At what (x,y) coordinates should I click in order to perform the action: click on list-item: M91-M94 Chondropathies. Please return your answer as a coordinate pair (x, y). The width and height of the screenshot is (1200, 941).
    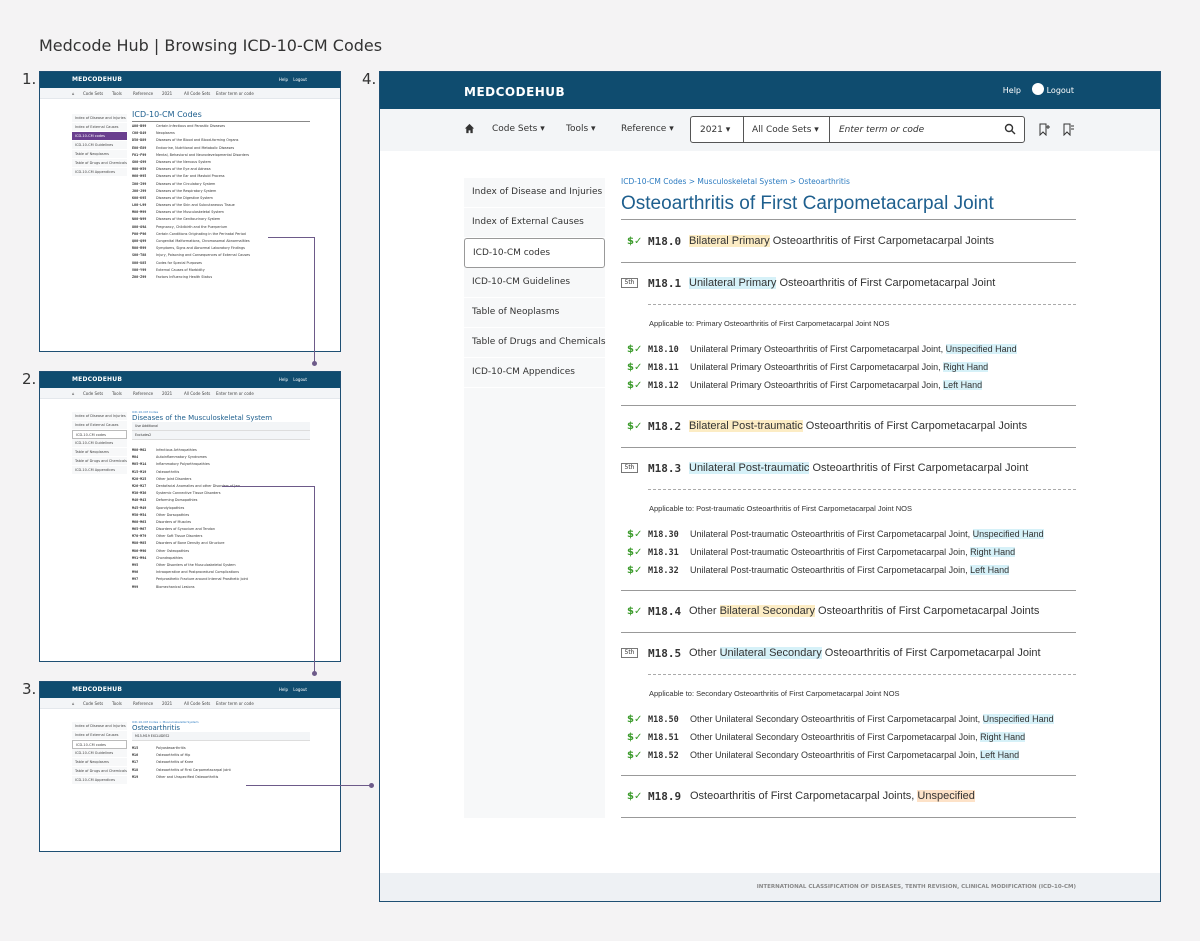
    Looking at the image, I should click on (221, 559).